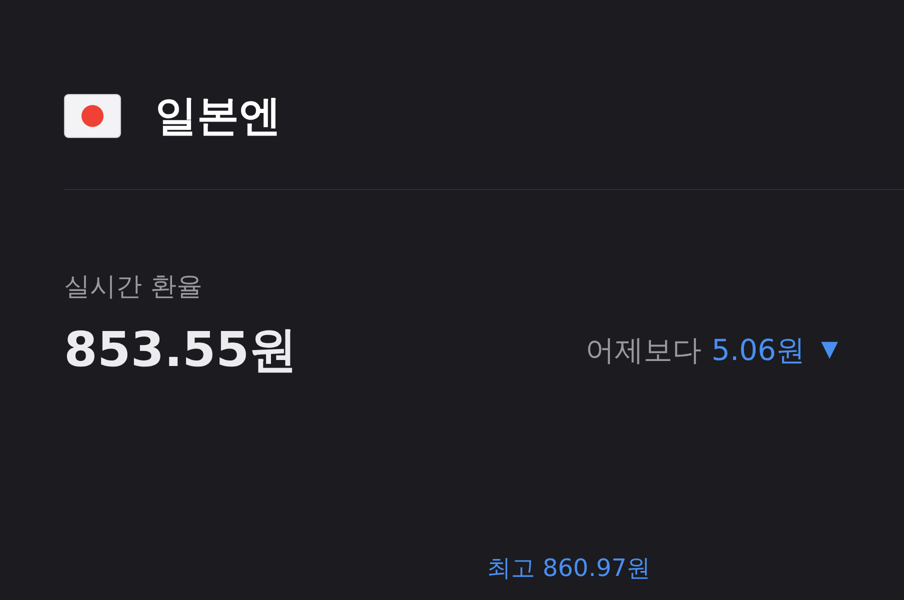  What do you see at coordinates (181, 350) in the screenshot?
I see `rate-value: 853.55원` at bounding box center [181, 350].